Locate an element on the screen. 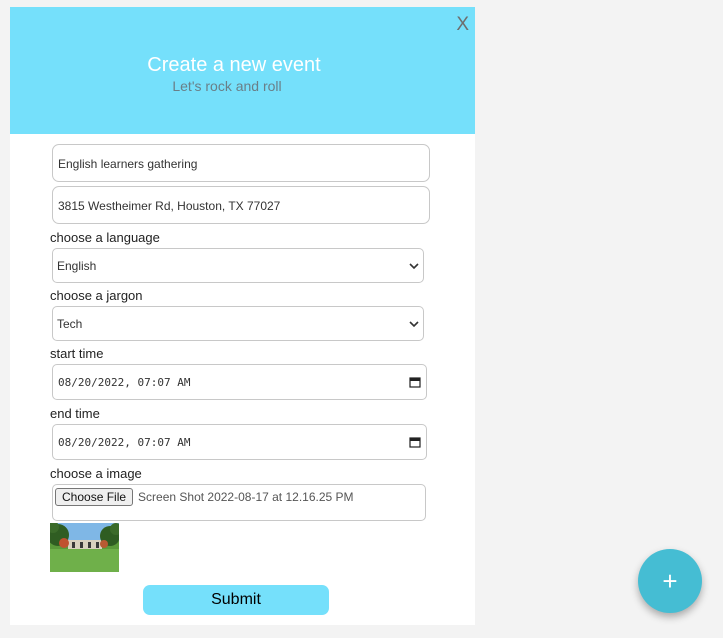 Image resolution: width=723 pixels, height=638 pixels. image-label: choose a image is located at coordinates (96, 473).